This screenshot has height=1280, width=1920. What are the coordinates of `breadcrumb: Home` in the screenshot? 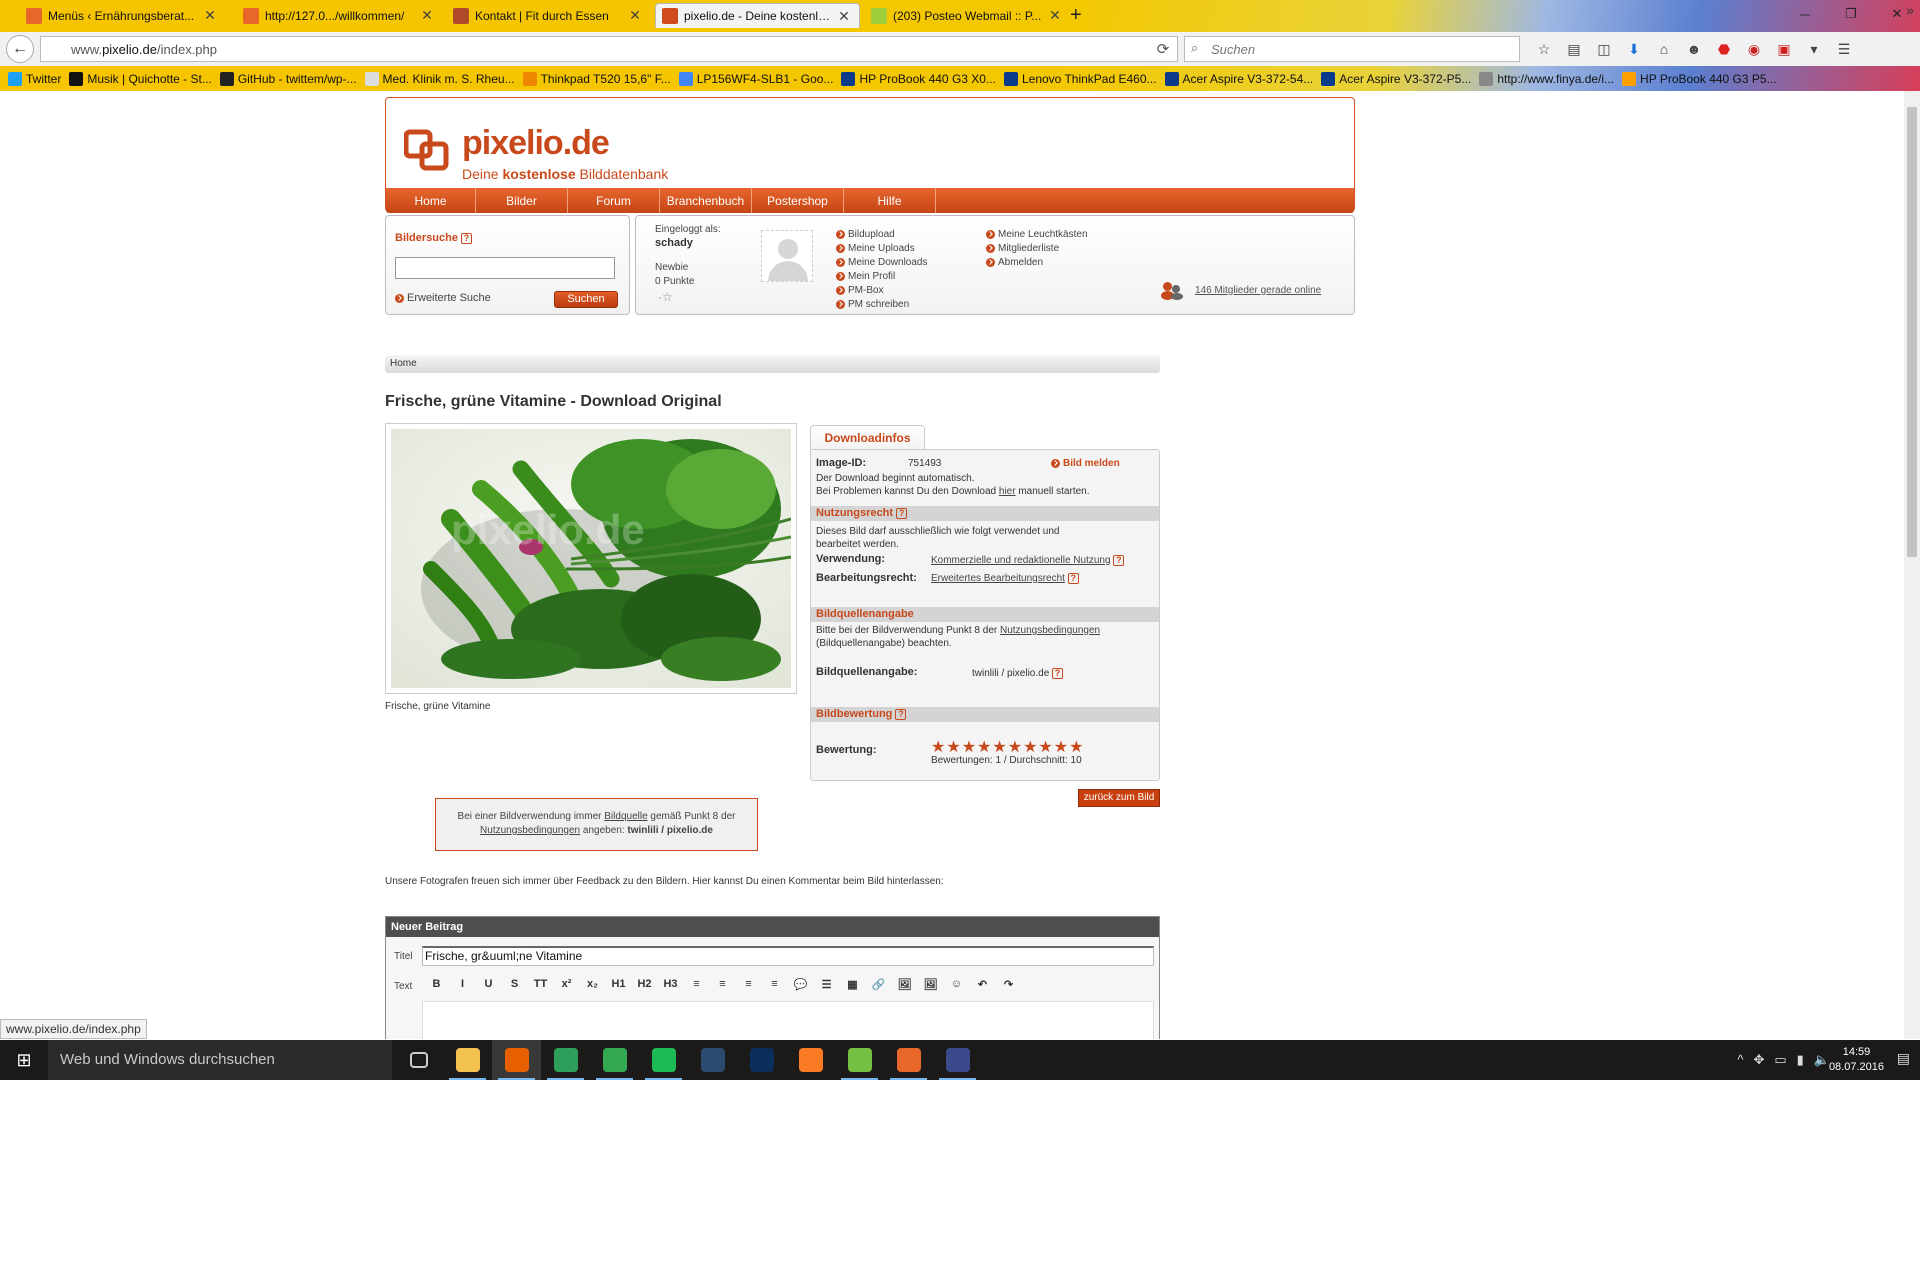 It's located at (772, 364).